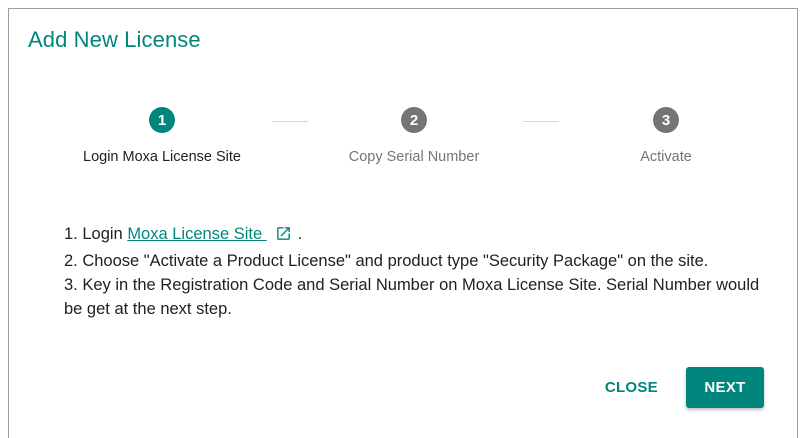  Describe the element at coordinates (414, 157) in the screenshot. I see `step-2-label: Copy Serial Number` at that location.